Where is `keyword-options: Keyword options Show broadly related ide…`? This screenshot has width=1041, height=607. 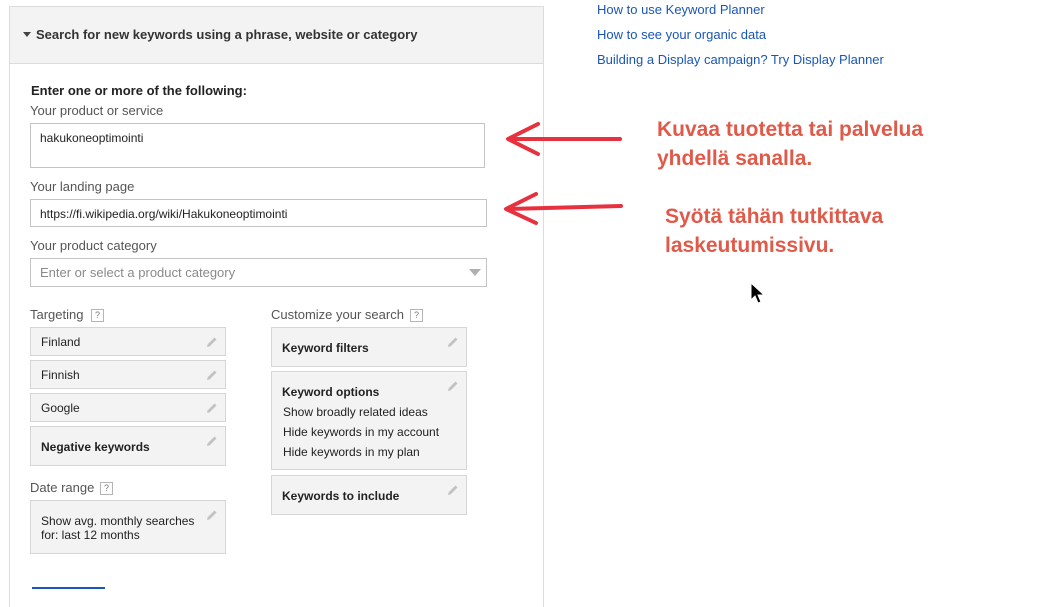 keyword-options: Keyword options Show broadly related ide… is located at coordinates (369, 420).